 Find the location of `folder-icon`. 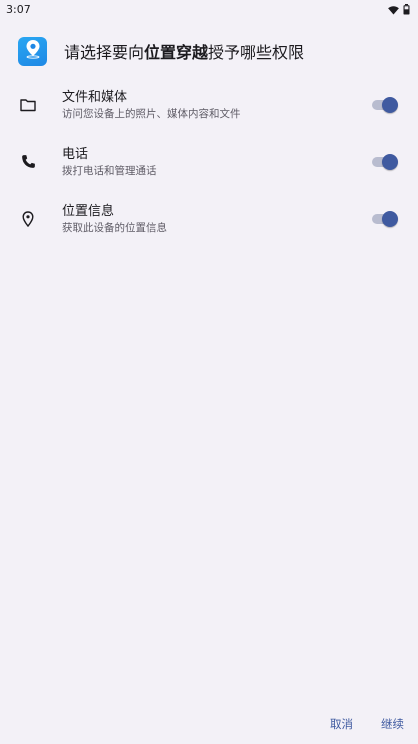

folder-icon is located at coordinates (28, 105).